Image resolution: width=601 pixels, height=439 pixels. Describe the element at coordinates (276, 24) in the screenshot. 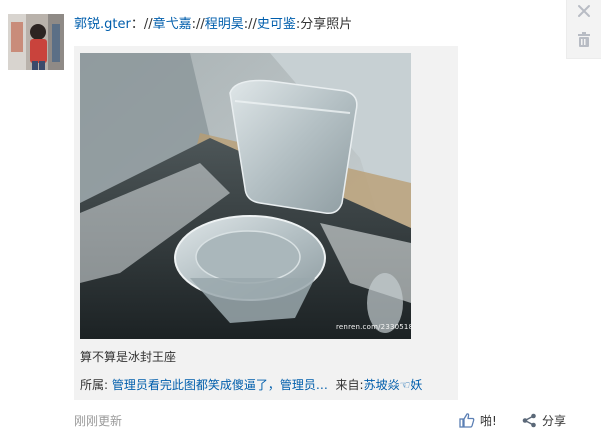

I see `mention-link-shikejian: 史可鉴` at that location.